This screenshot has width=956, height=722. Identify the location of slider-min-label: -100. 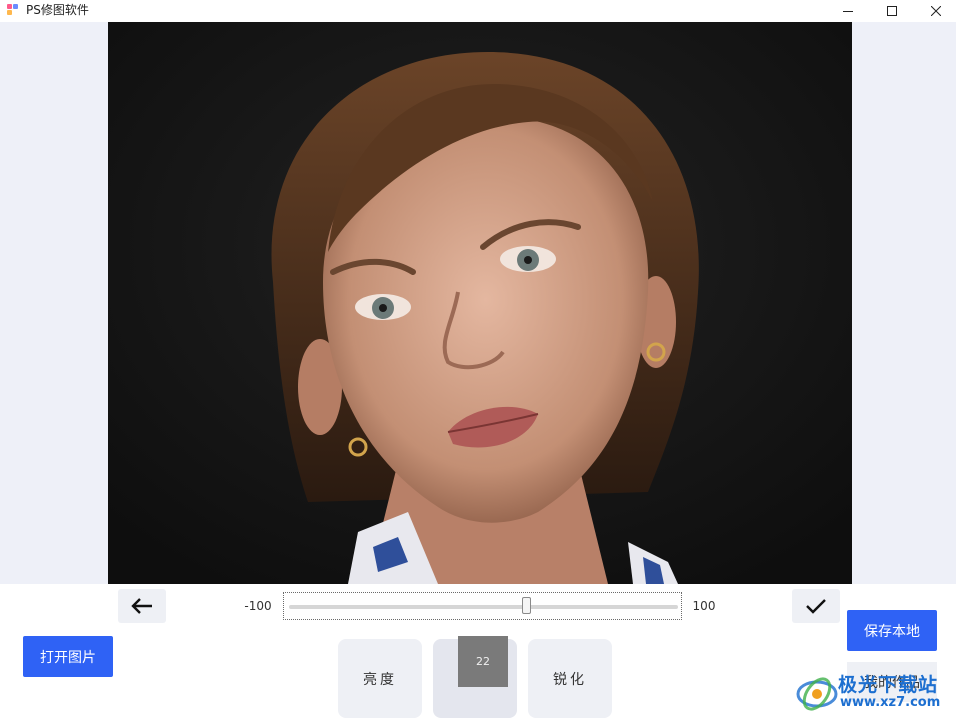
(258, 606).